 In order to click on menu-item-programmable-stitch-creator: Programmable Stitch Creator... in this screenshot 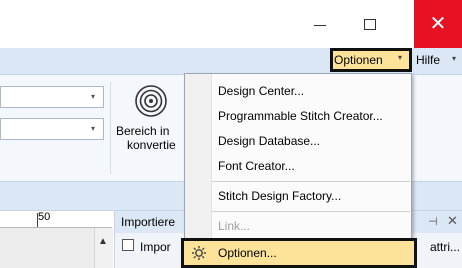, I will do `click(300, 116)`.